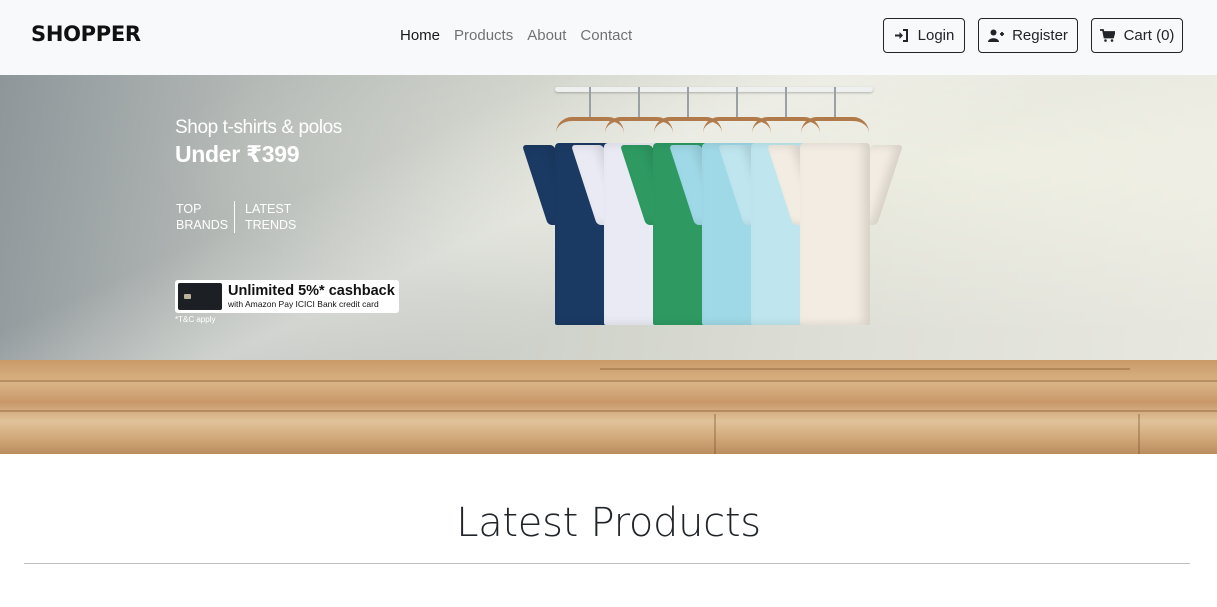  What do you see at coordinates (996, 36) in the screenshot?
I see `user-plus-icon` at bounding box center [996, 36].